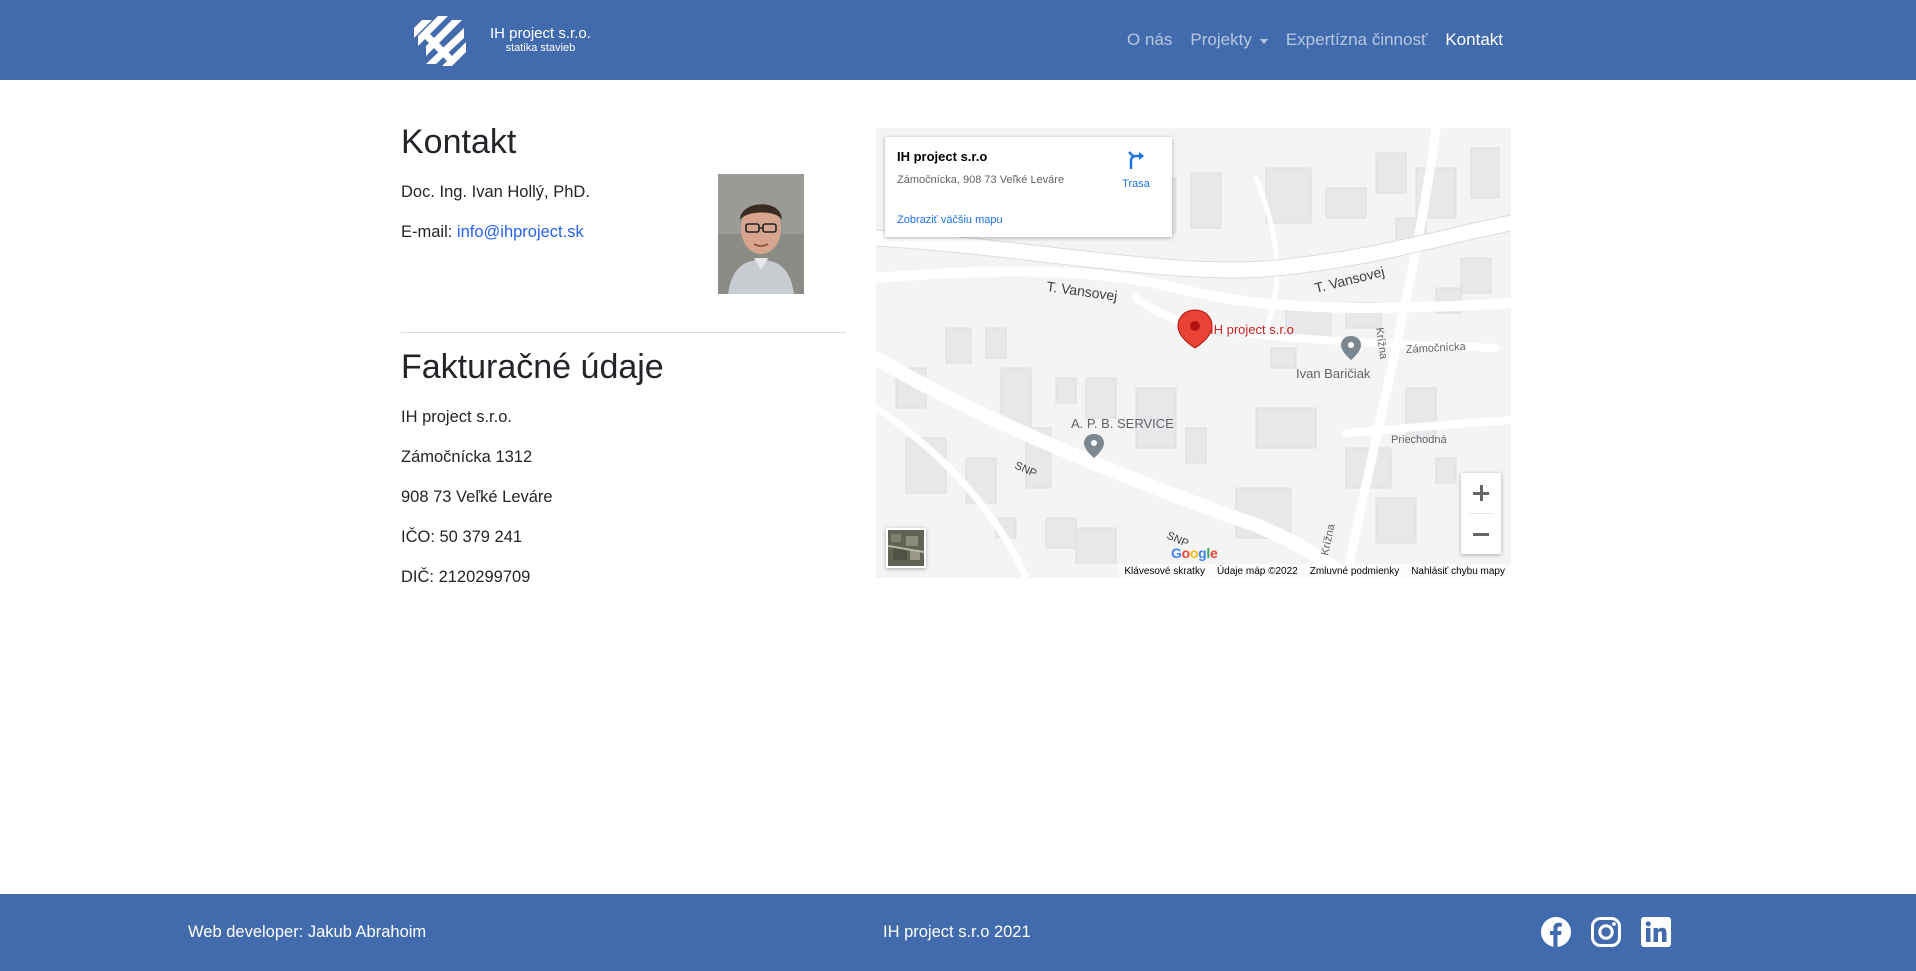 The width and height of the screenshot is (1916, 971). I want to click on directions-label: Trasa, so click(1136, 184).